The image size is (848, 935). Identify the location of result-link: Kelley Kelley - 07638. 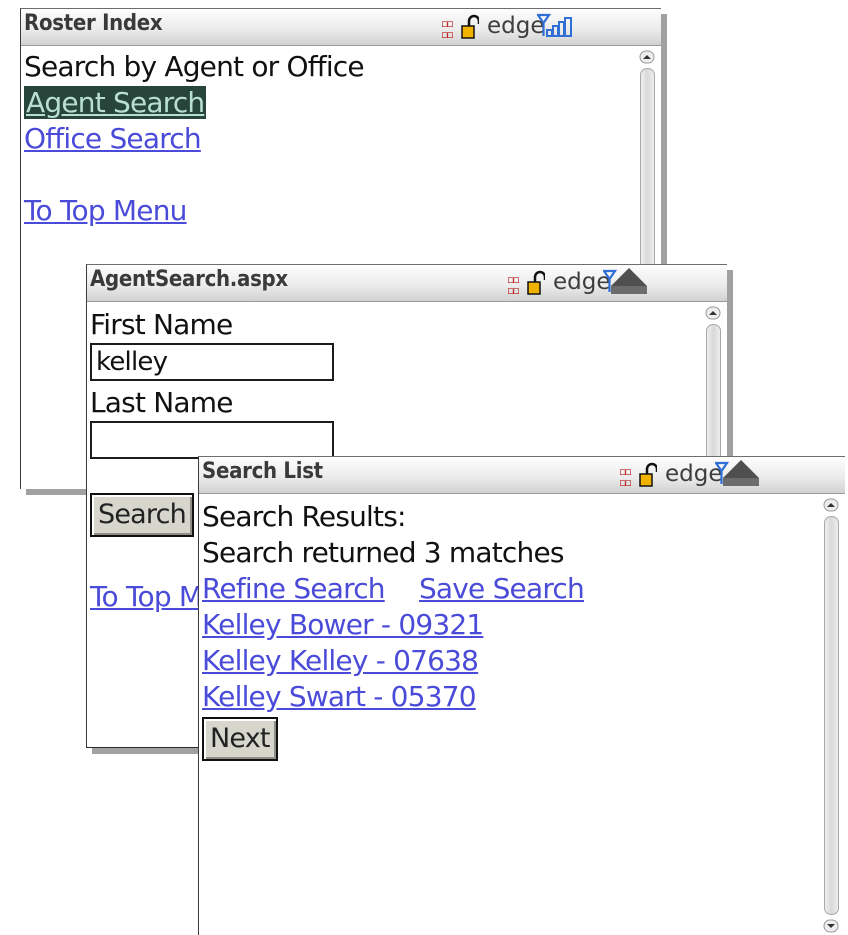
(340, 660).